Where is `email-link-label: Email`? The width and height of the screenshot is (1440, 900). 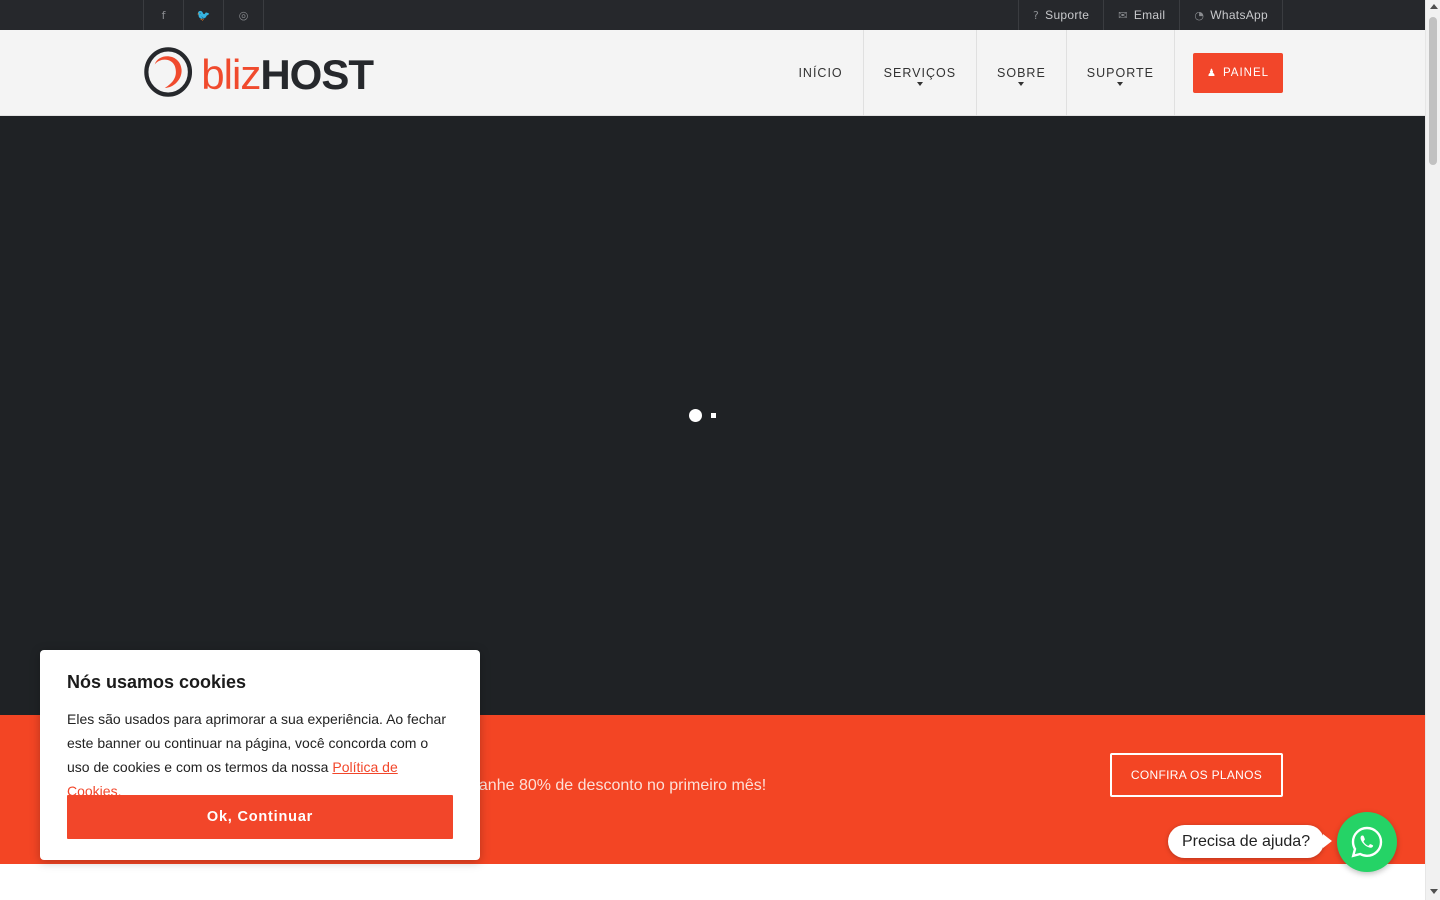
email-link-label: Email is located at coordinates (1149, 15).